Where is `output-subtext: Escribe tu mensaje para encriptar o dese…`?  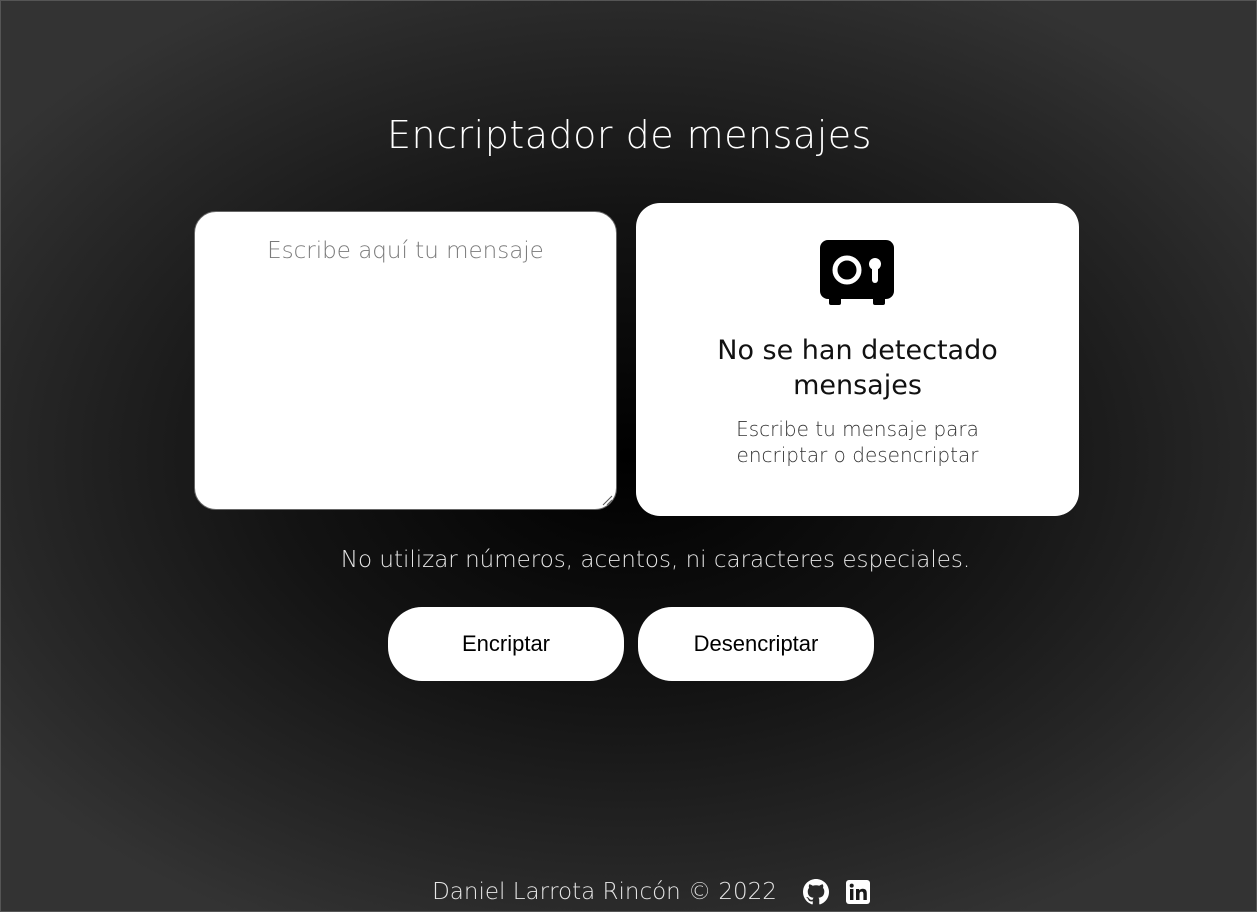
output-subtext: Escribe tu mensaje para encriptar o dese… is located at coordinates (857, 442).